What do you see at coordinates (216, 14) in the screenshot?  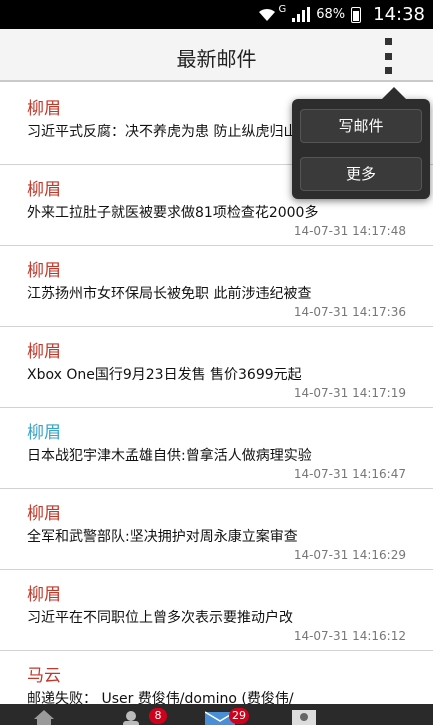 I see `status-bar: G 68% 14:38` at bounding box center [216, 14].